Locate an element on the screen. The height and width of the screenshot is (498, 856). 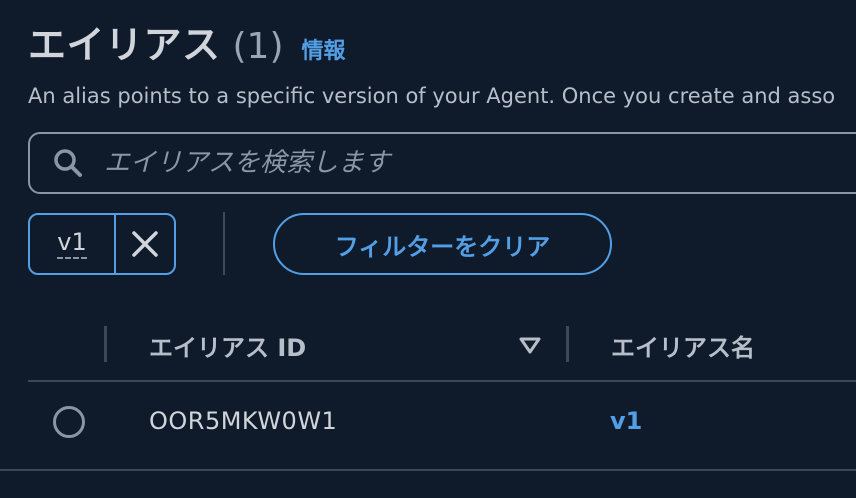
info-link: 情報 is located at coordinates (324, 49).